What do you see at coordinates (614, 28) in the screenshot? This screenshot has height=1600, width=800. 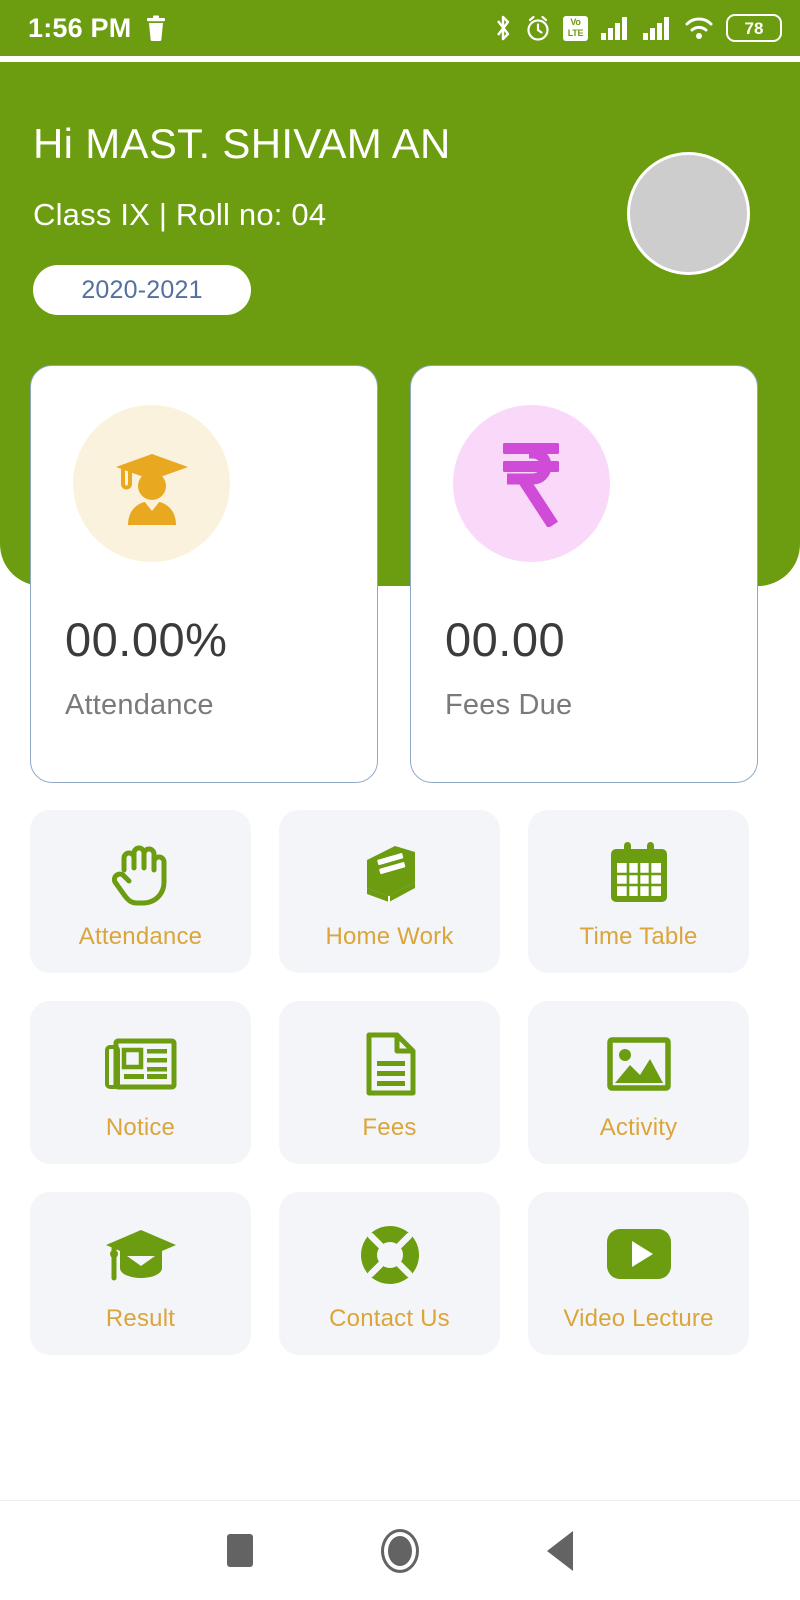 I see `signal-bars-icon` at bounding box center [614, 28].